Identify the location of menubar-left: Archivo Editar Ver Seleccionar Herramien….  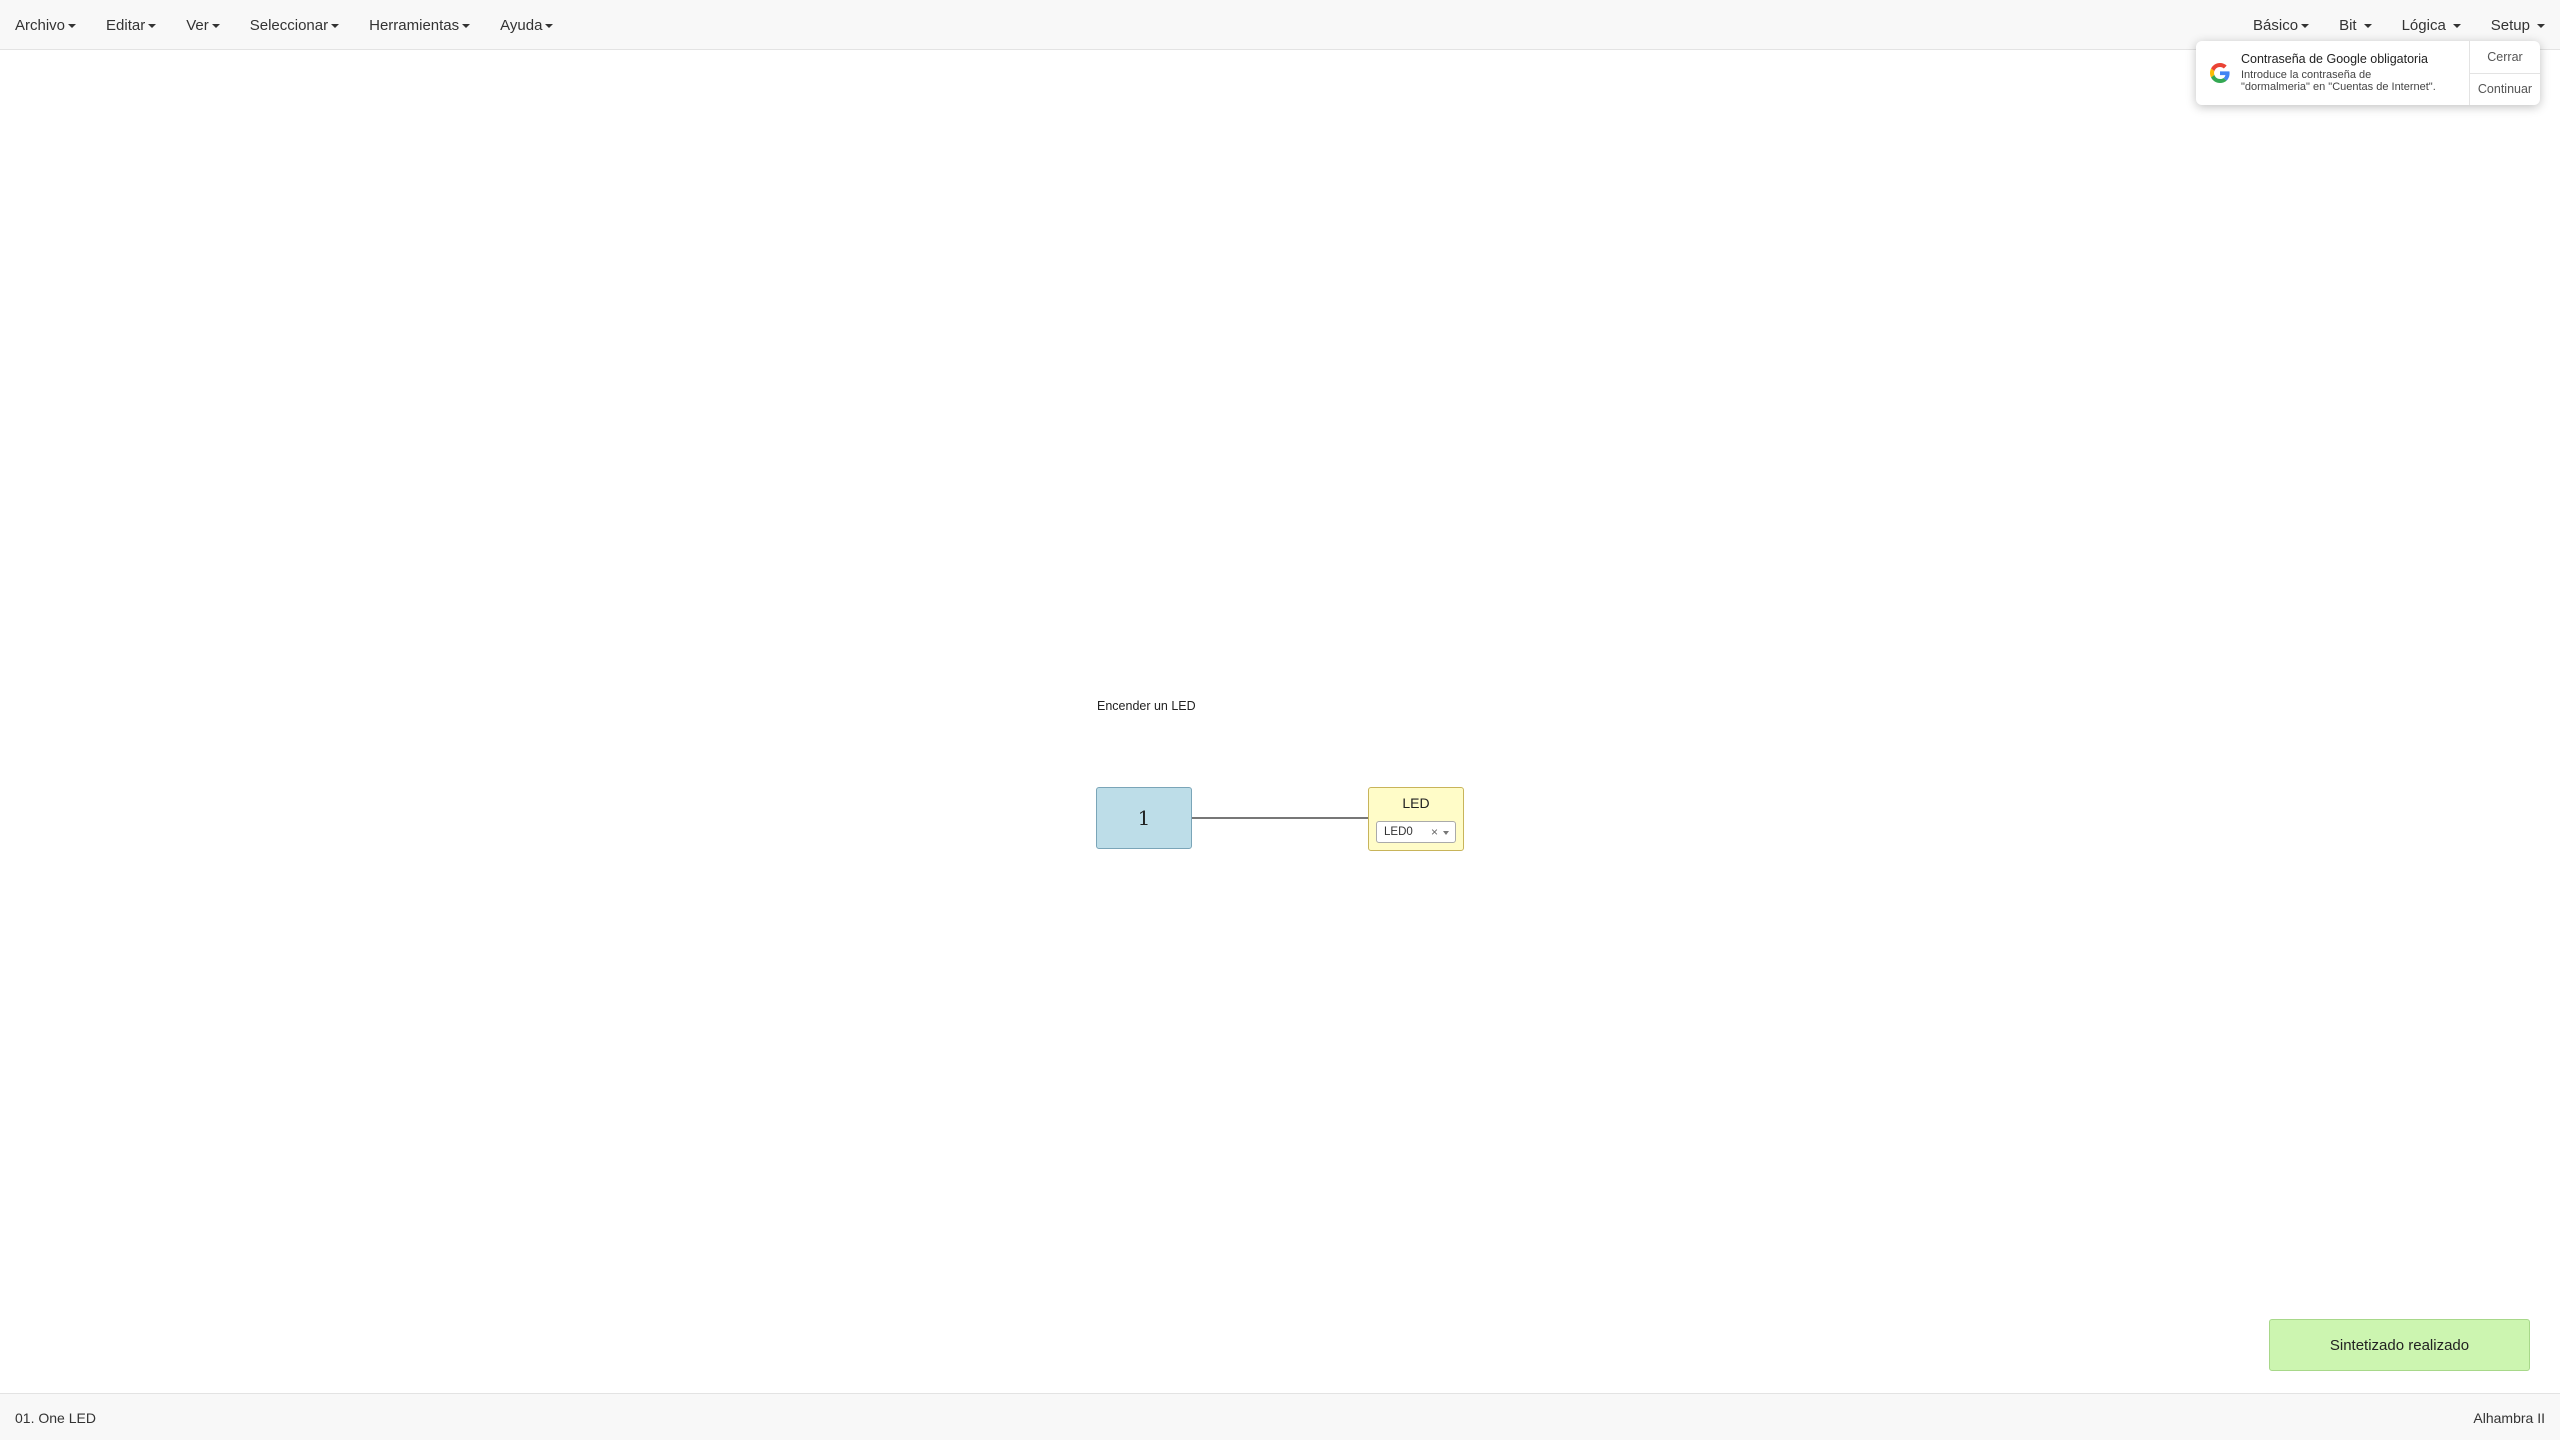
(284, 25).